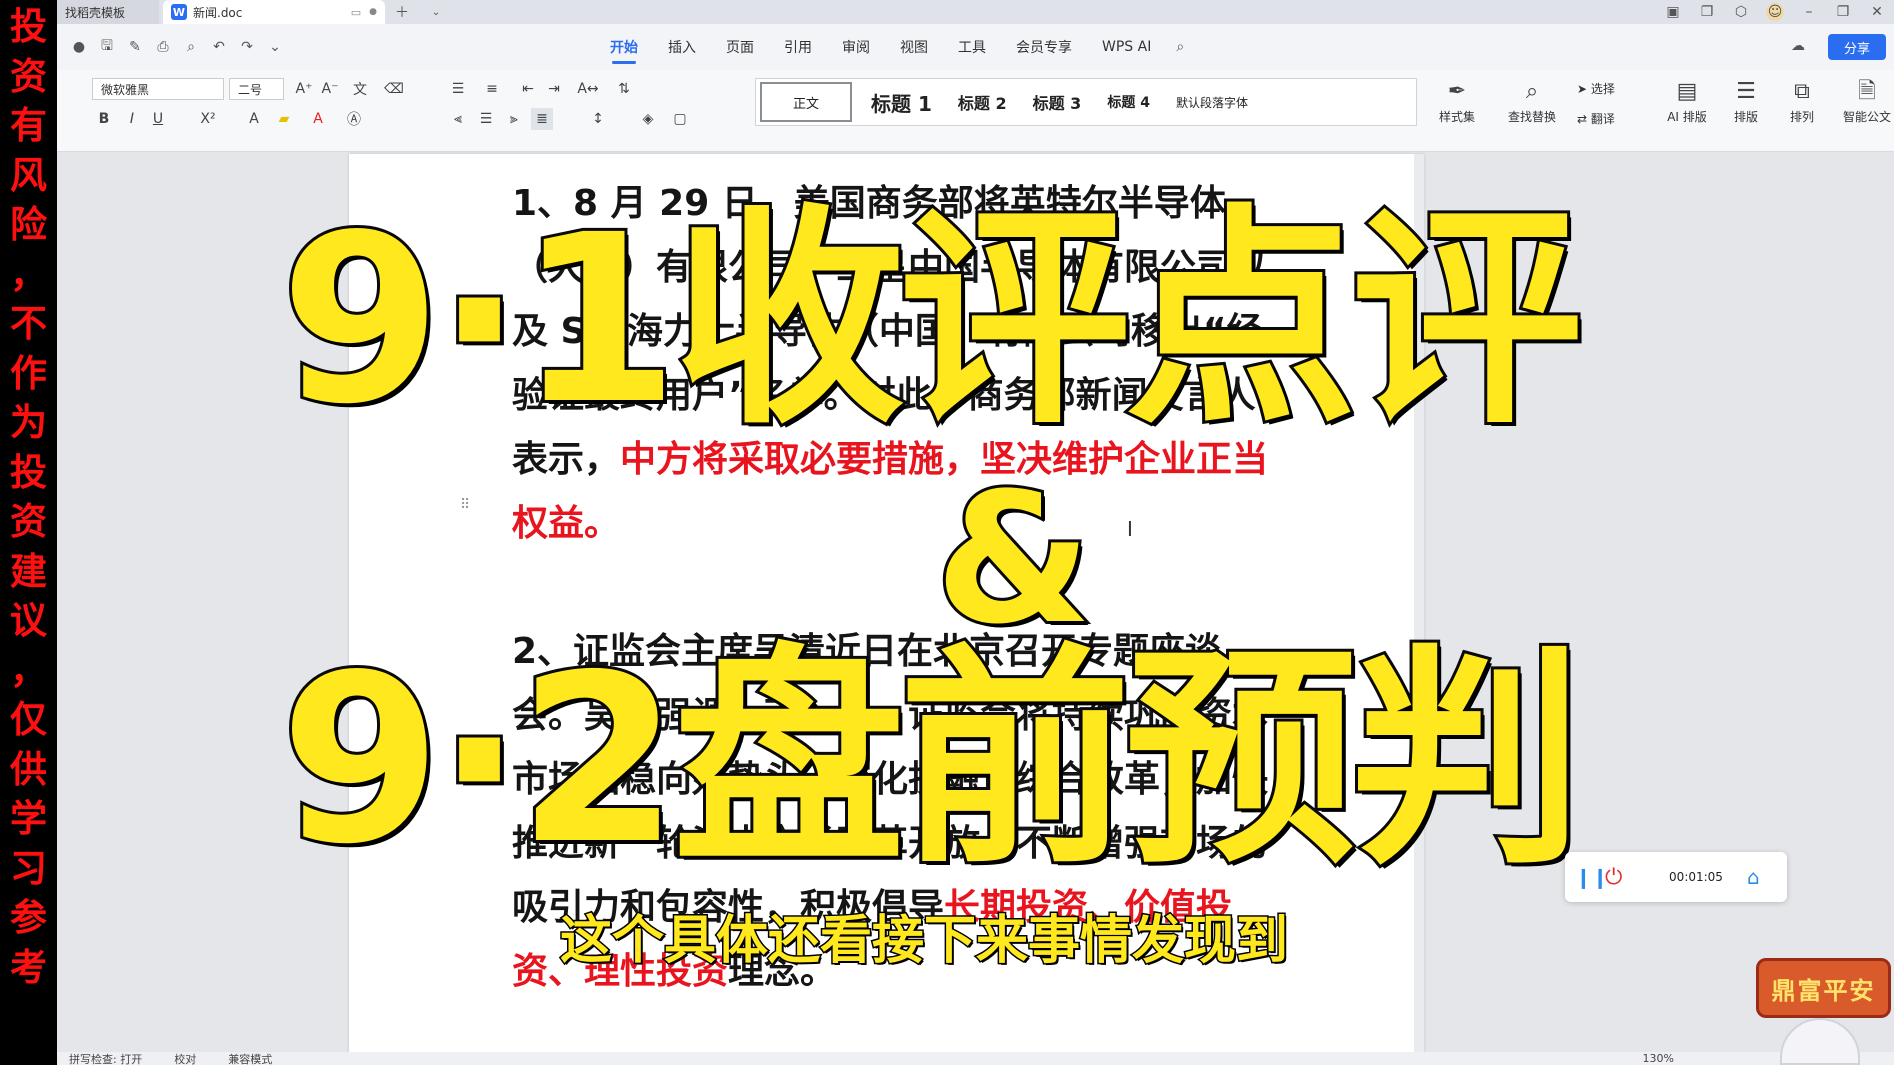  I want to click on align-right-icon: ⫸, so click(514, 119).